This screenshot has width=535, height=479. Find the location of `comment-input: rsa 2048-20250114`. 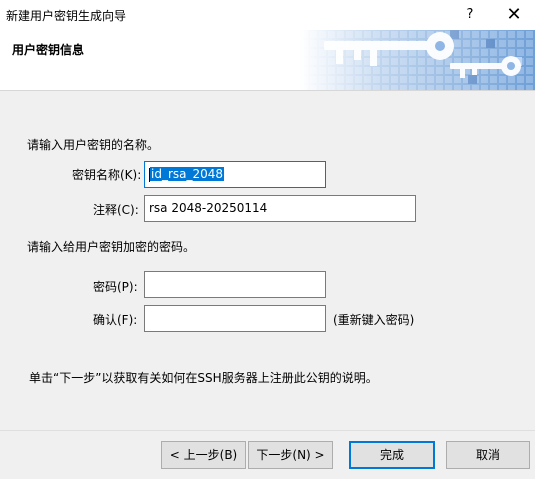

comment-input: rsa 2048-20250114 is located at coordinates (280, 208).